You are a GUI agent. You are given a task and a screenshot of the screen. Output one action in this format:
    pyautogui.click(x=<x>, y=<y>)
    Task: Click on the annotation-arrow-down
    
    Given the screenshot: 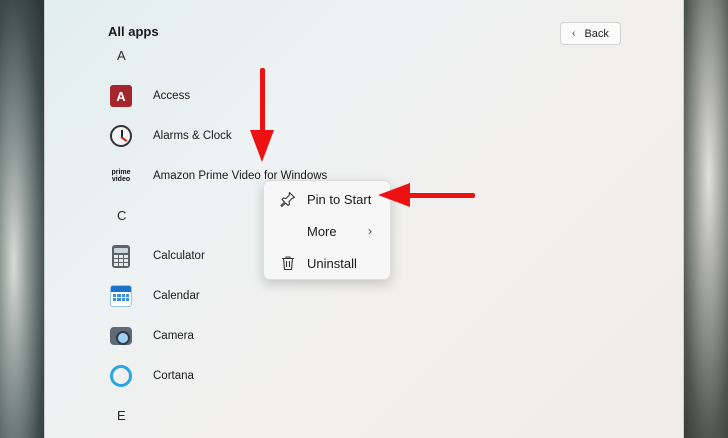 What is the action you would take?
    pyautogui.click(x=262, y=102)
    